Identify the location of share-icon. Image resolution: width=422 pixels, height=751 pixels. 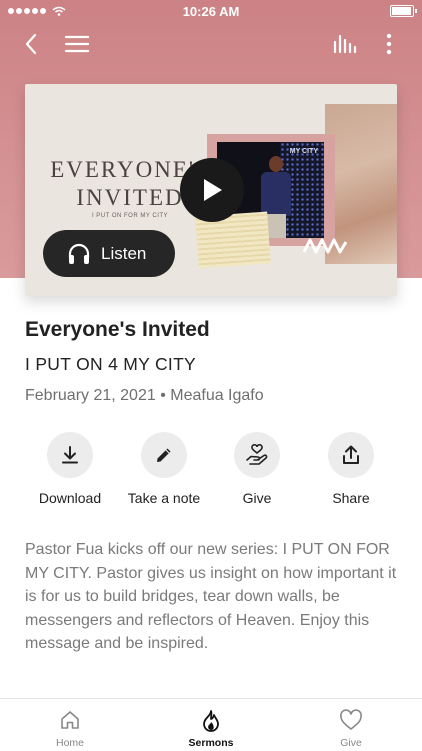
(351, 454).